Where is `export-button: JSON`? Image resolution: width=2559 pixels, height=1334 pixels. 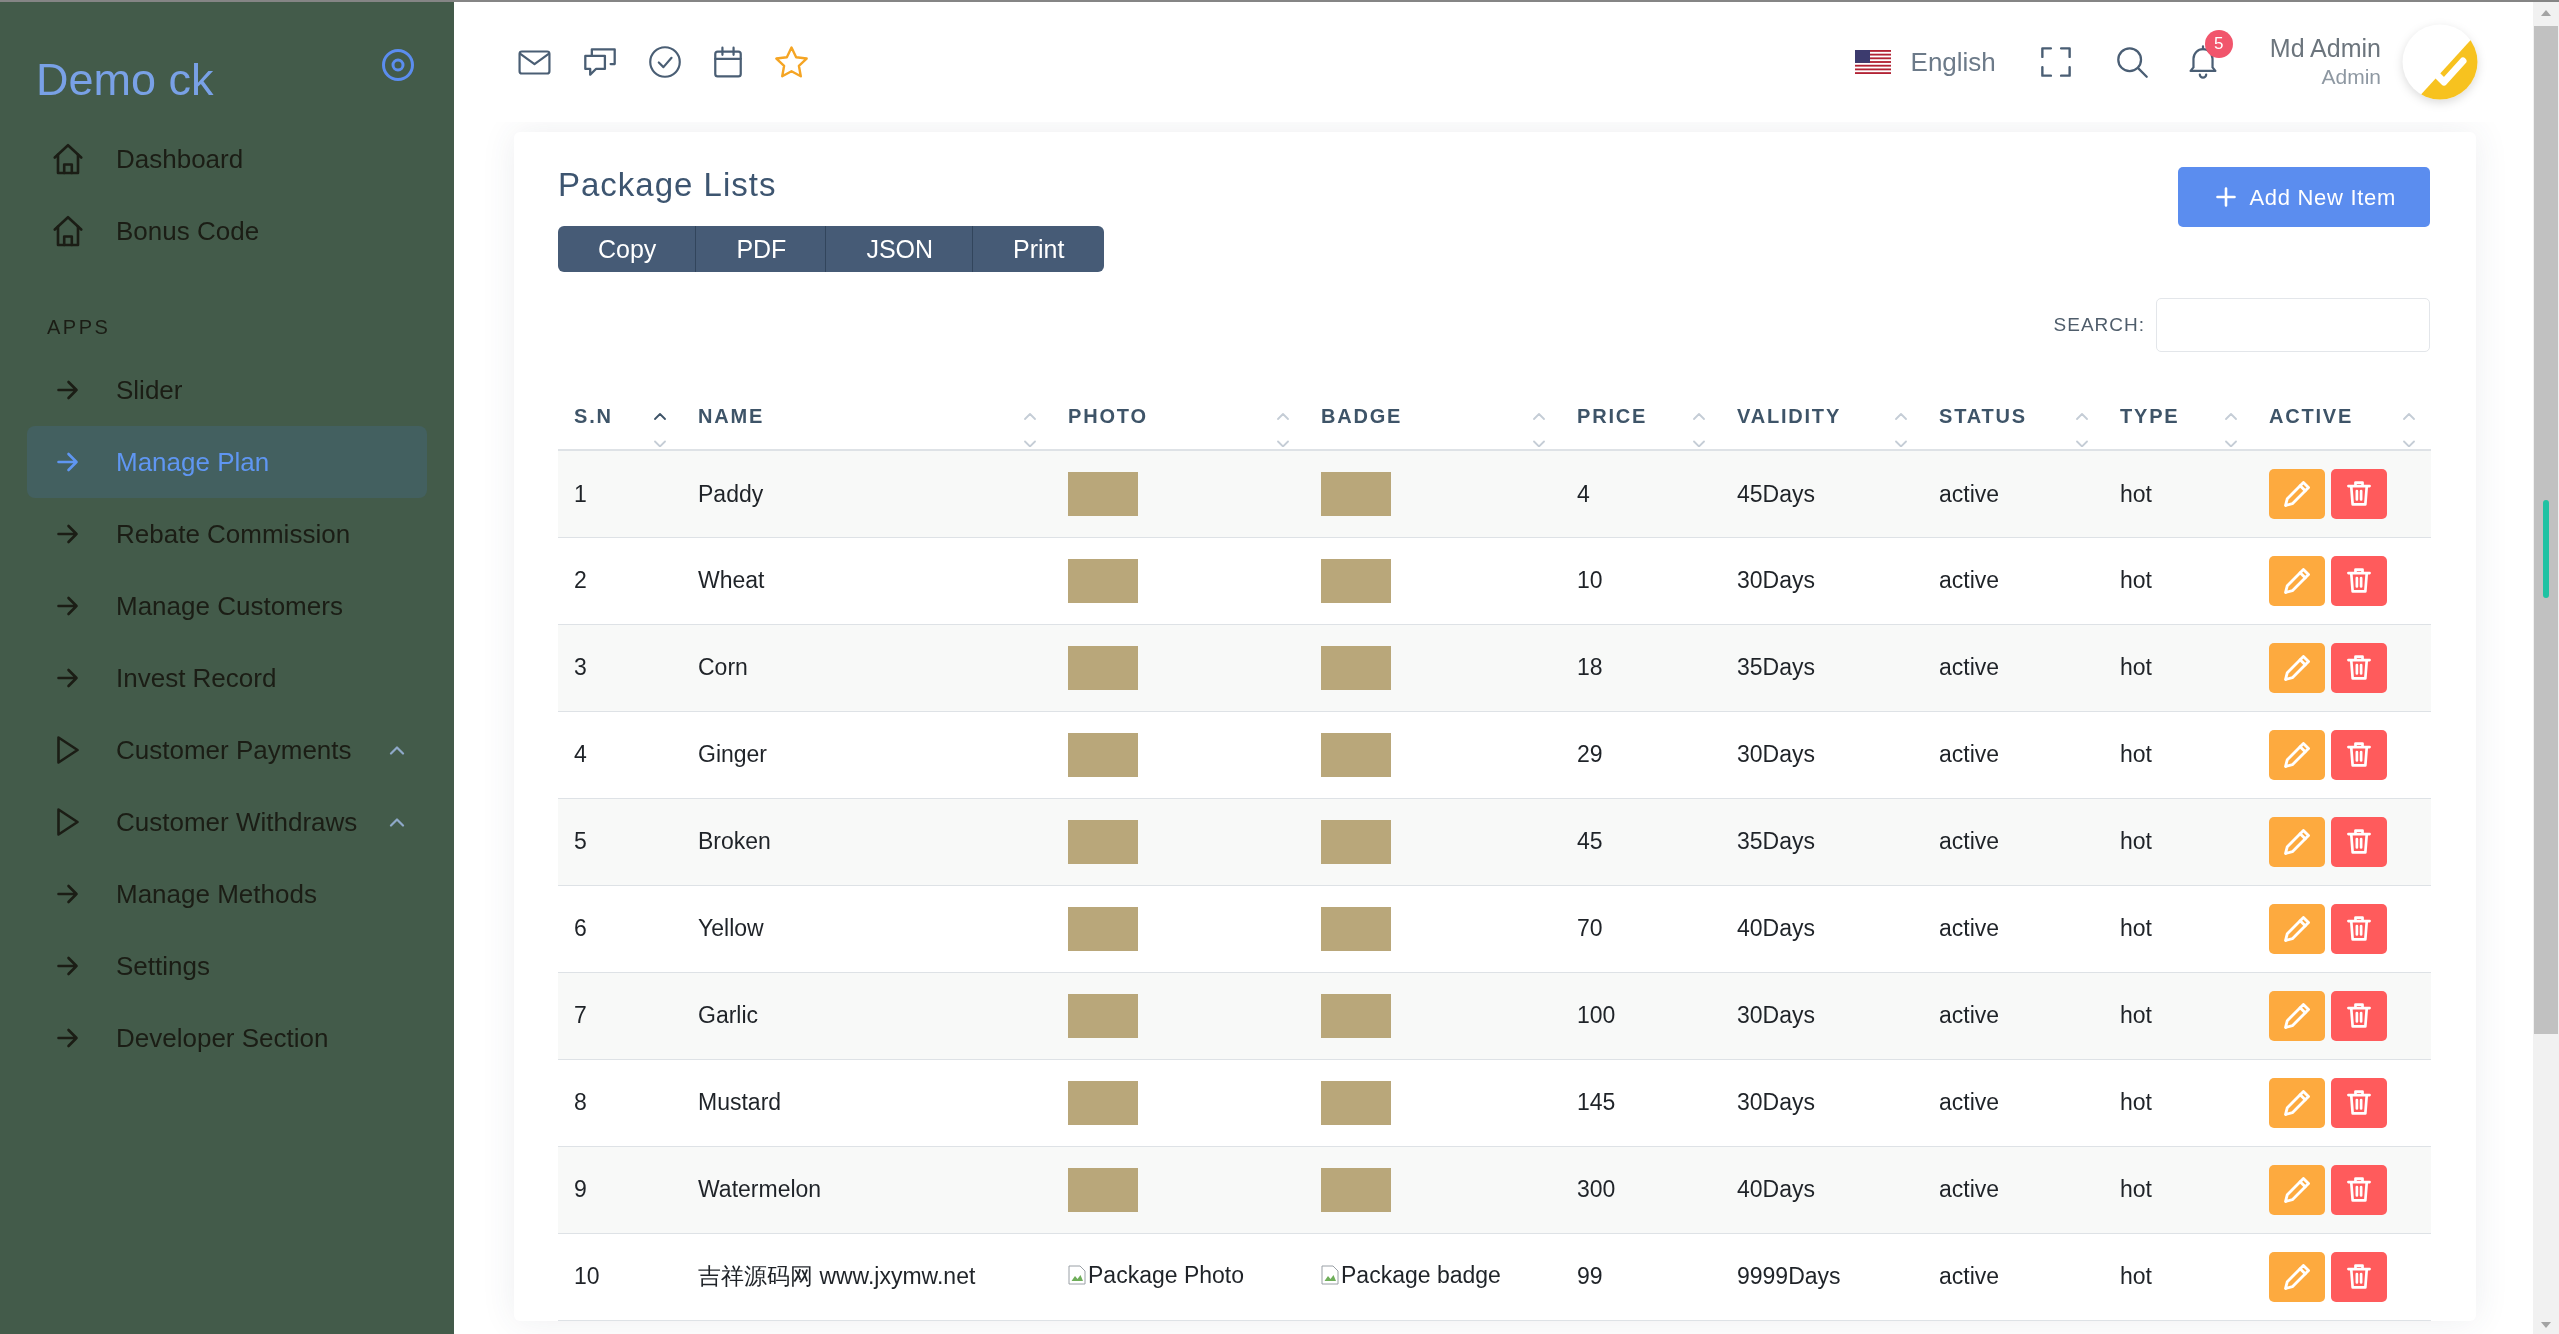
export-button: JSON is located at coordinates (899, 249).